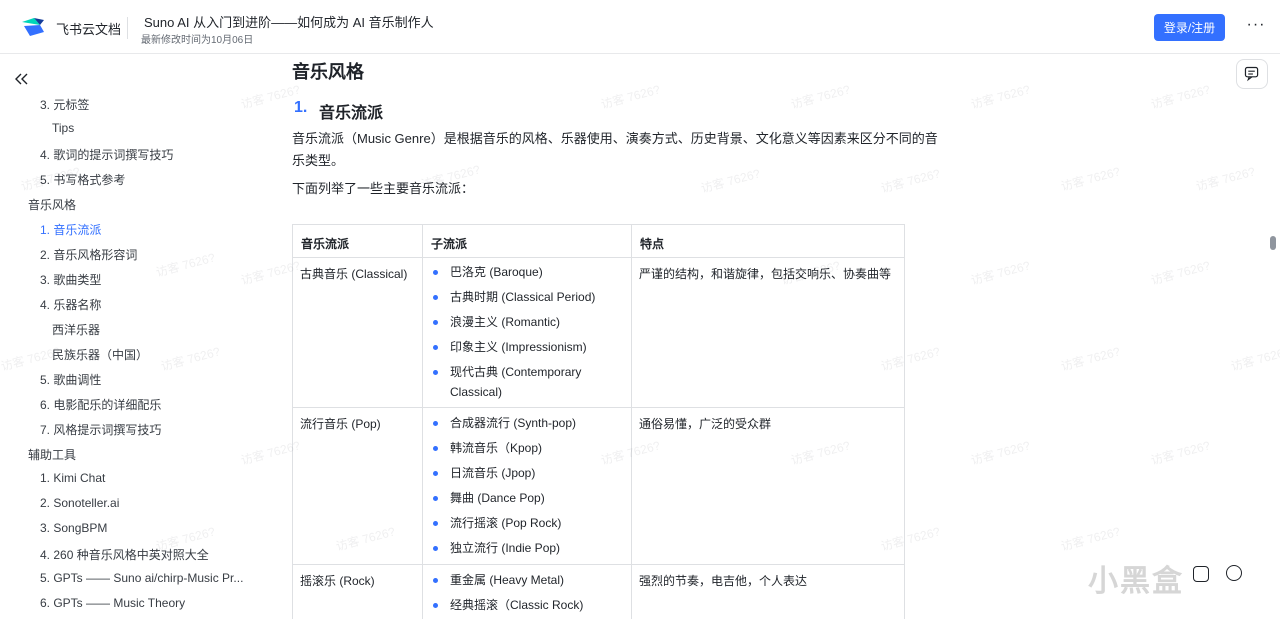 This screenshot has height=619, width=1280. Describe the element at coordinates (483, 473) in the screenshot. I see `subgenre-item: 日流音乐 (Jpop)` at that location.